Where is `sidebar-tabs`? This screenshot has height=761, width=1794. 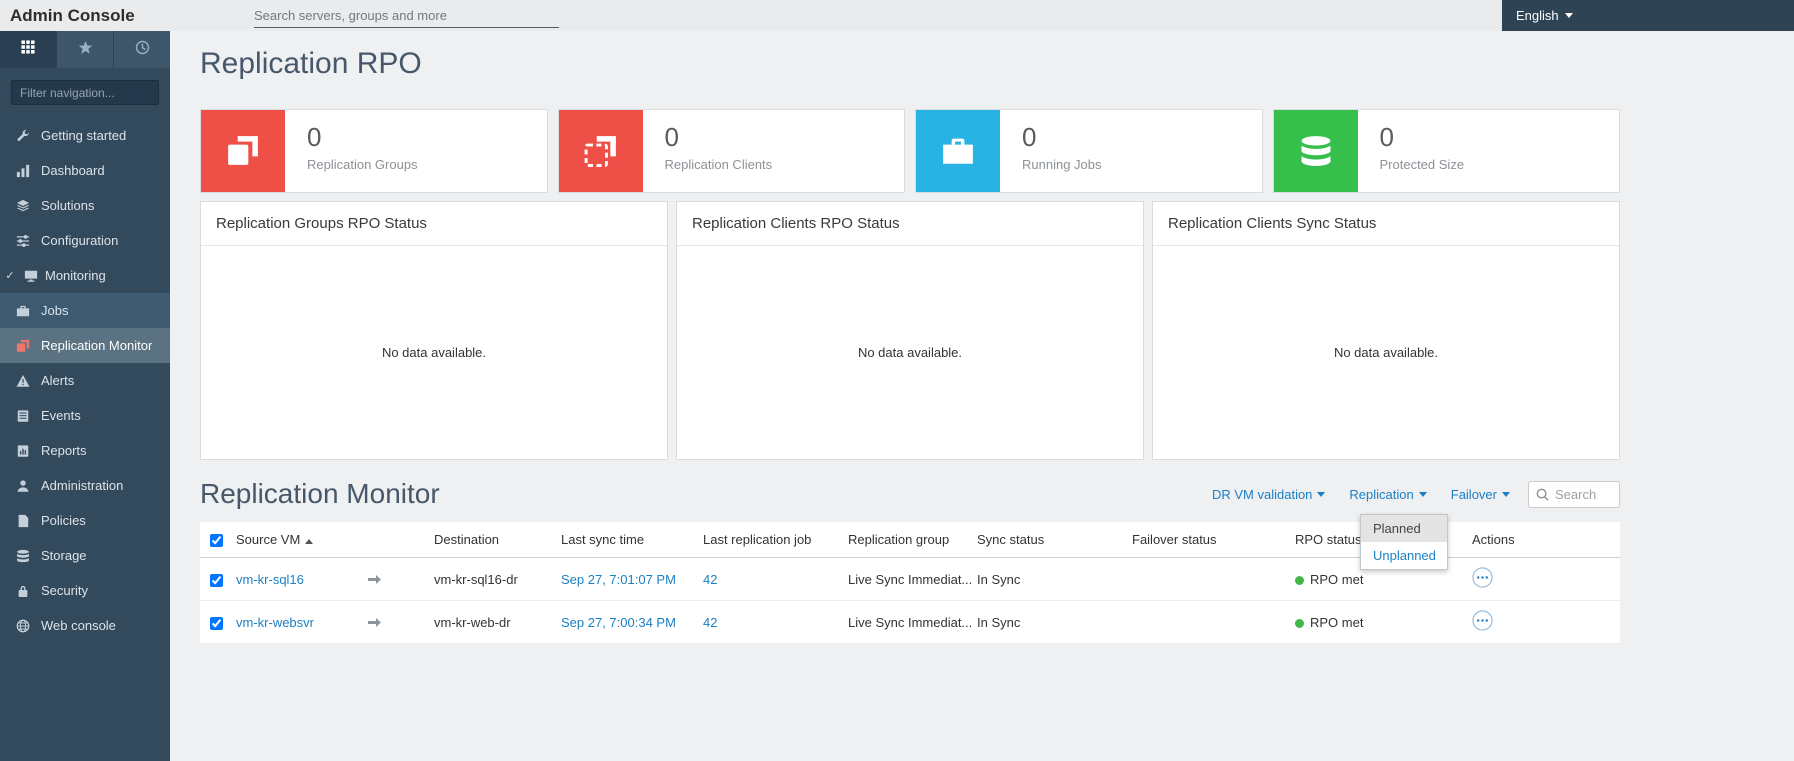
sidebar-tabs is located at coordinates (85, 49).